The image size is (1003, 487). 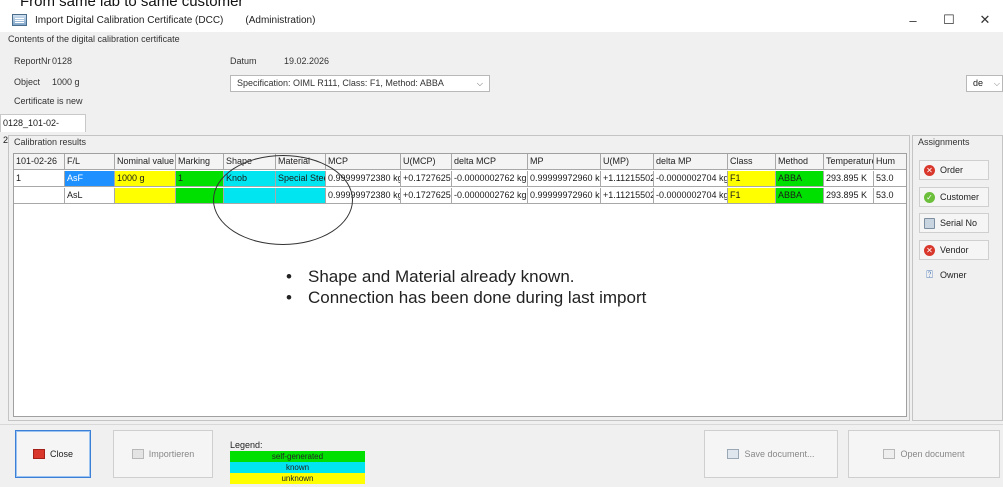 I want to click on owner-label: Owner, so click(x=953, y=275).